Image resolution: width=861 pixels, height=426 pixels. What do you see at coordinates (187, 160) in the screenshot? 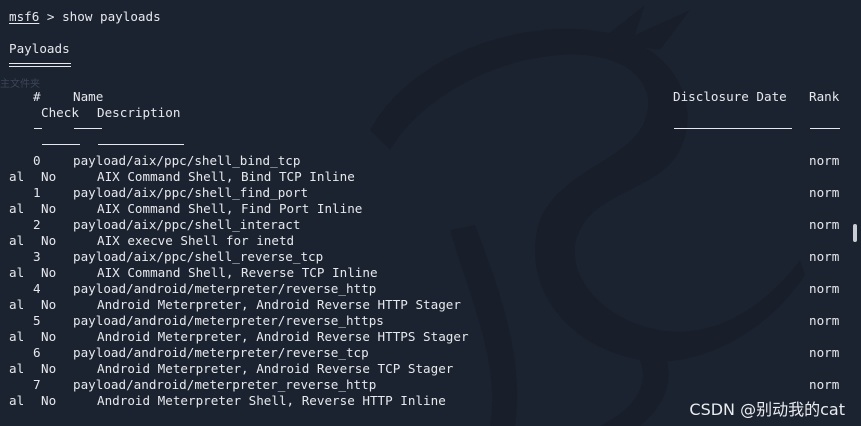
I see `row-name: payload/aix/ppc/shell_bind_tcp` at bounding box center [187, 160].